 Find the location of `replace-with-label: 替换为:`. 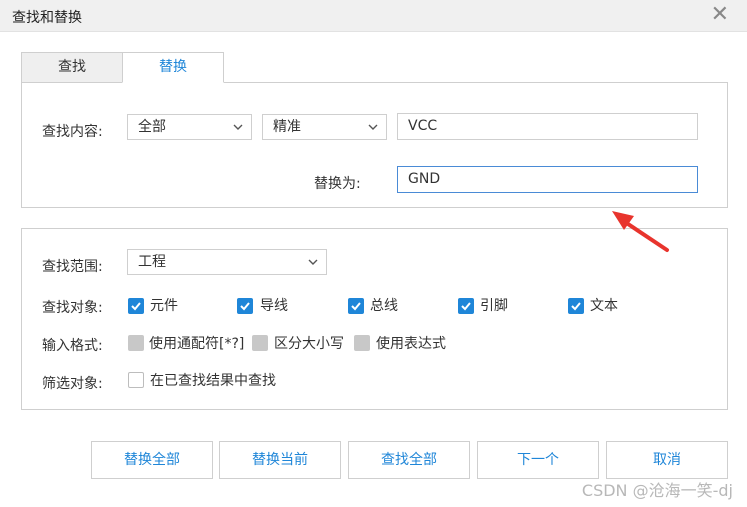

replace-with-label: 替换为: is located at coordinates (337, 184).